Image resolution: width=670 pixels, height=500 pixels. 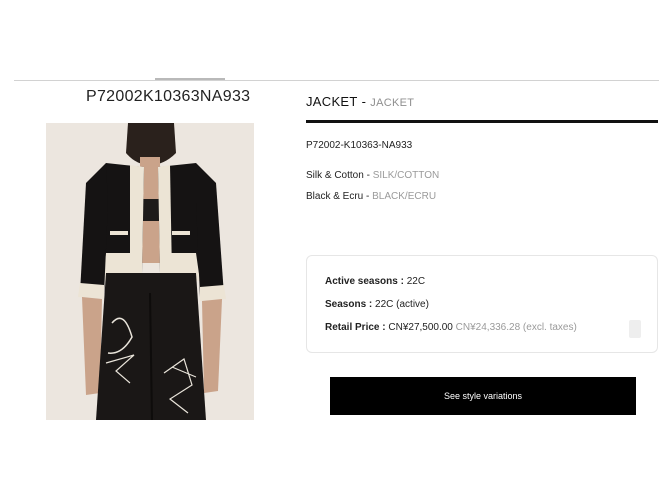 What do you see at coordinates (335, 175) in the screenshot?
I see `material-label: Silk & Cotton` at bounding box center [335, 175].